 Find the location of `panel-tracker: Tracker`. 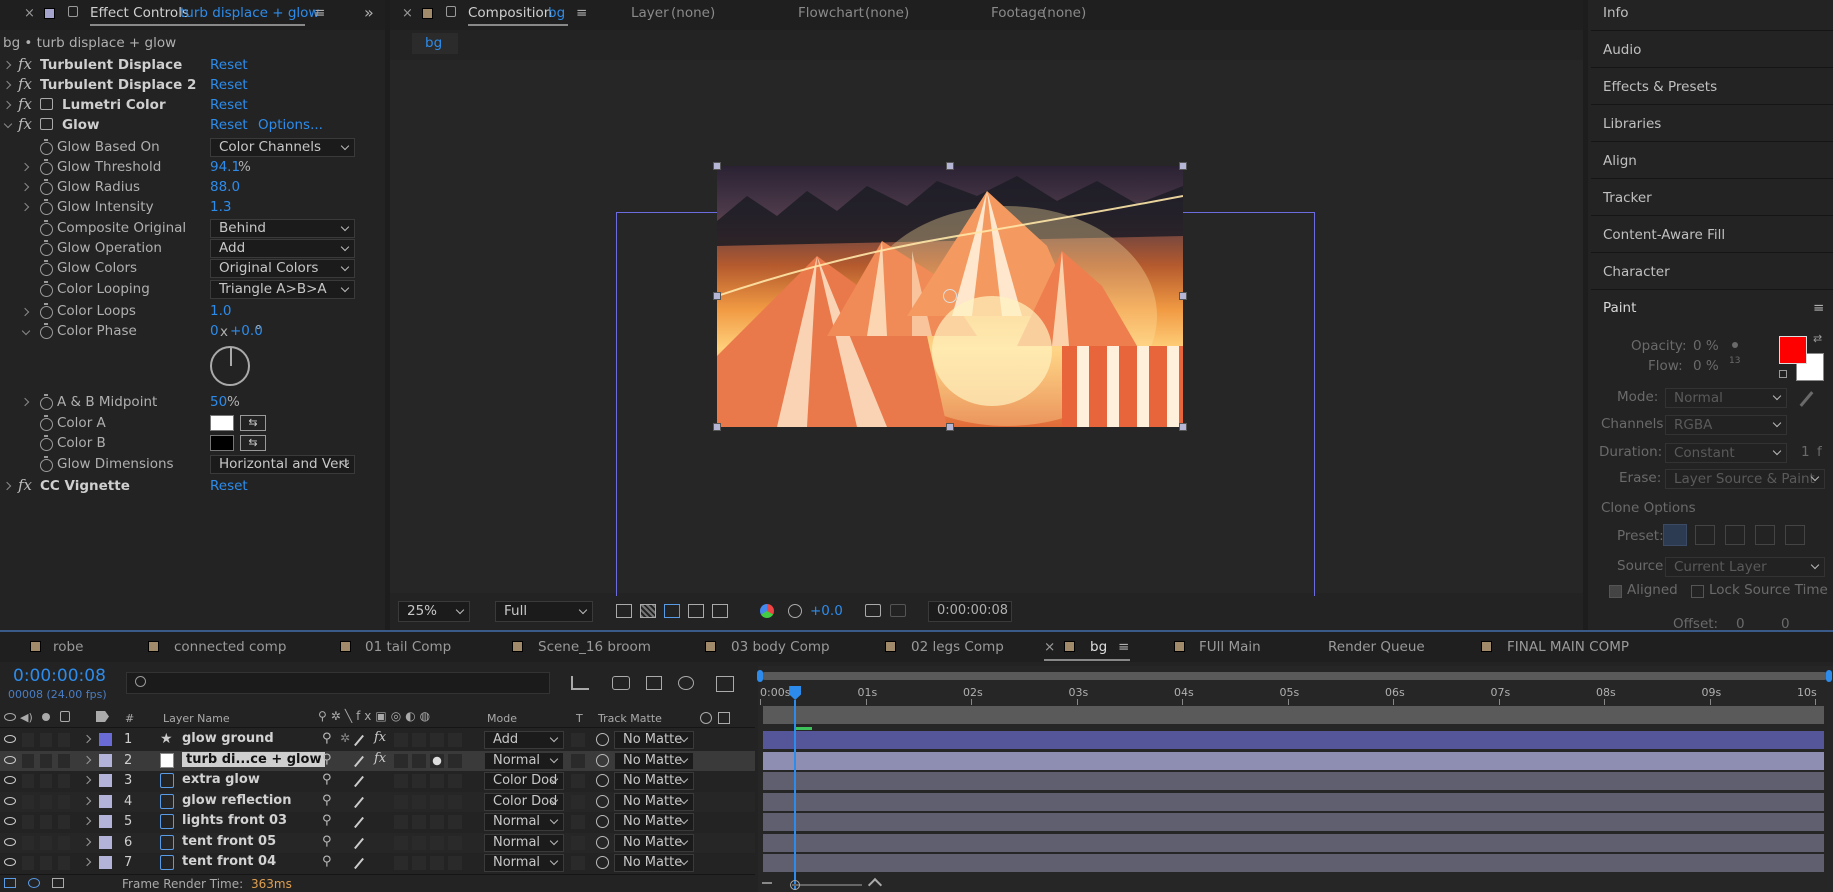

panel-tracker: Tracker is located at coordinates (1627, 198).